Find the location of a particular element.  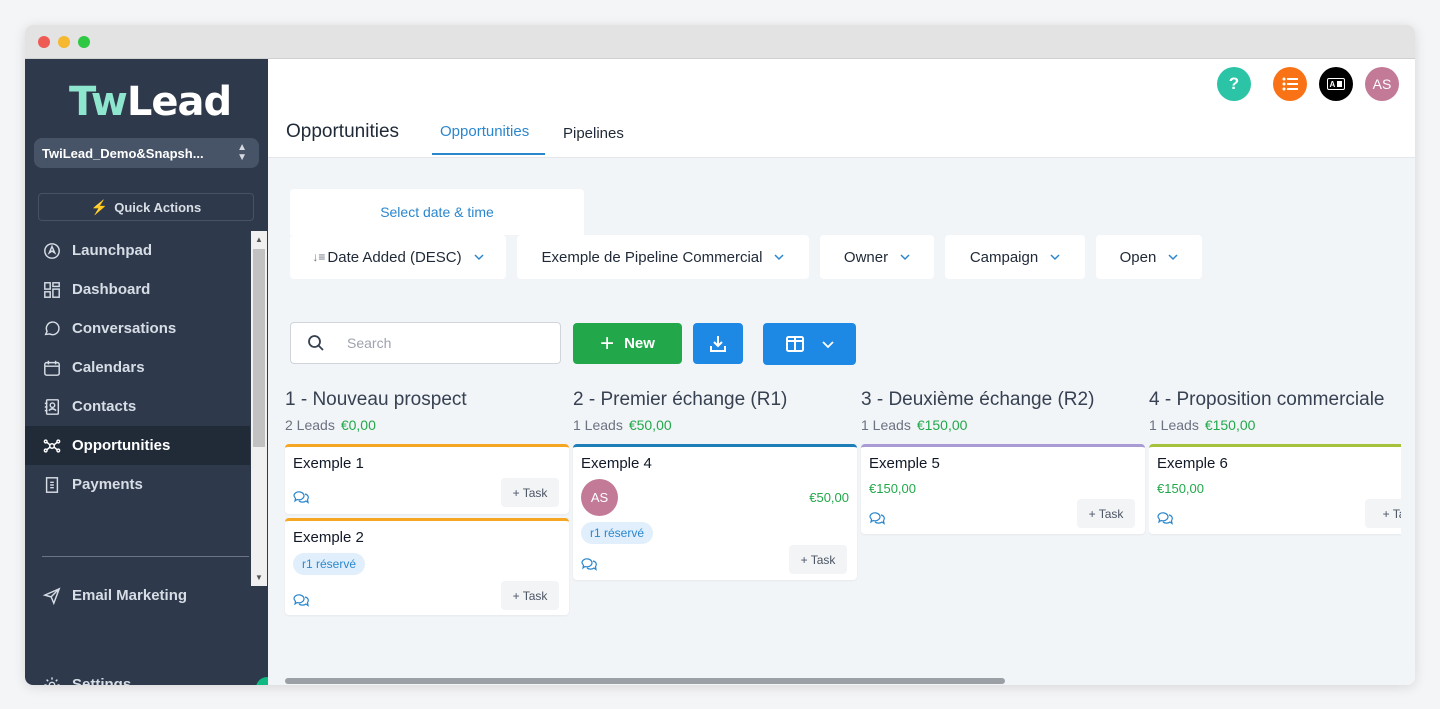

page-title: Opportunities is located at coordinates (343, 131).